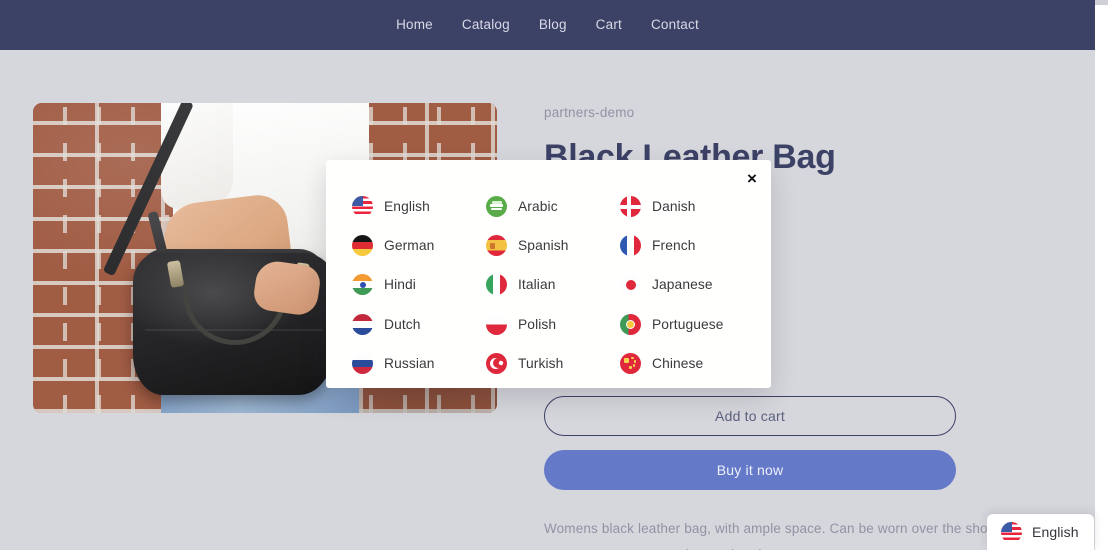  Describe the element at coordinates (496, 207) in the screenshot. I see `flag-sa-icon` at that location.